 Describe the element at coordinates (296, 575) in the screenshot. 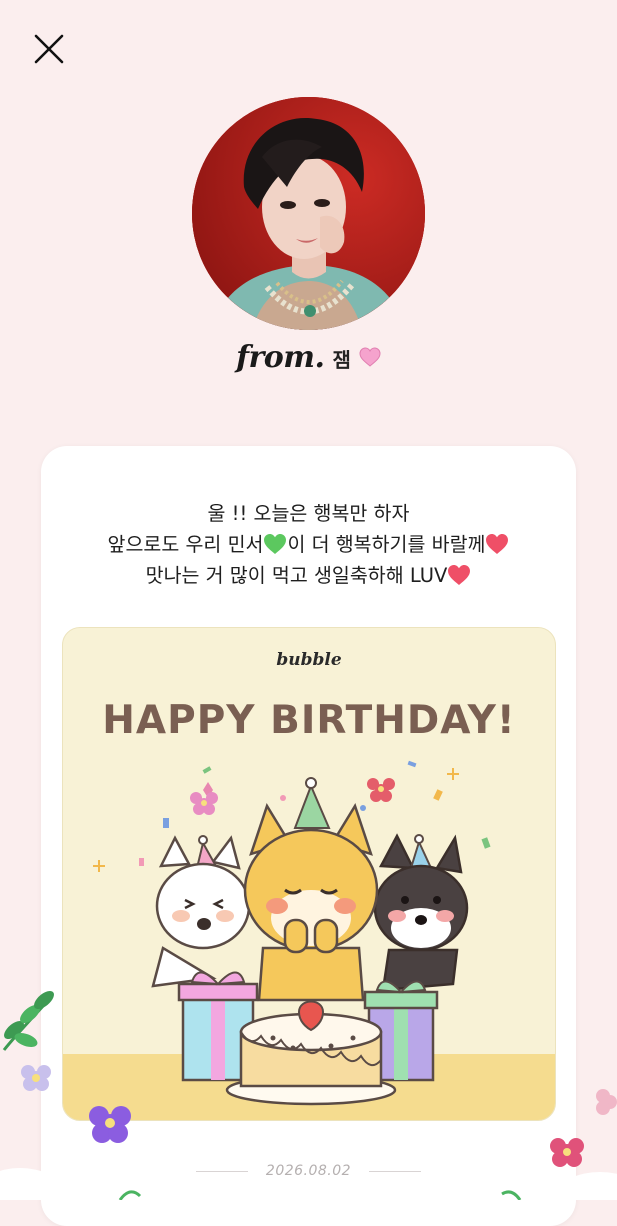

I see `message-line-3-text: 맛나는 거 많이 먹고 생일축하해 LUV` at that location.